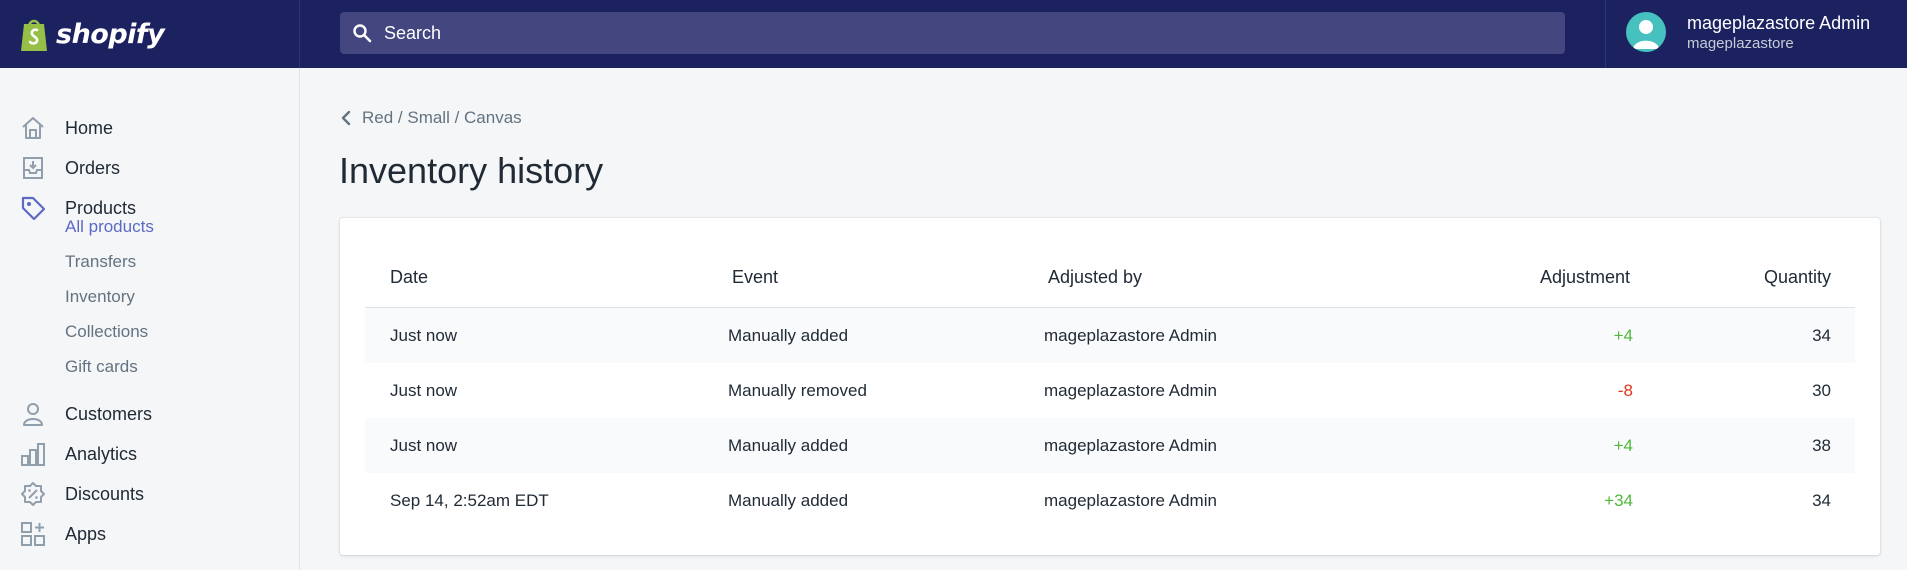 The image size is (1907, 570). I want to click on orders-icon, so click(33, 168).